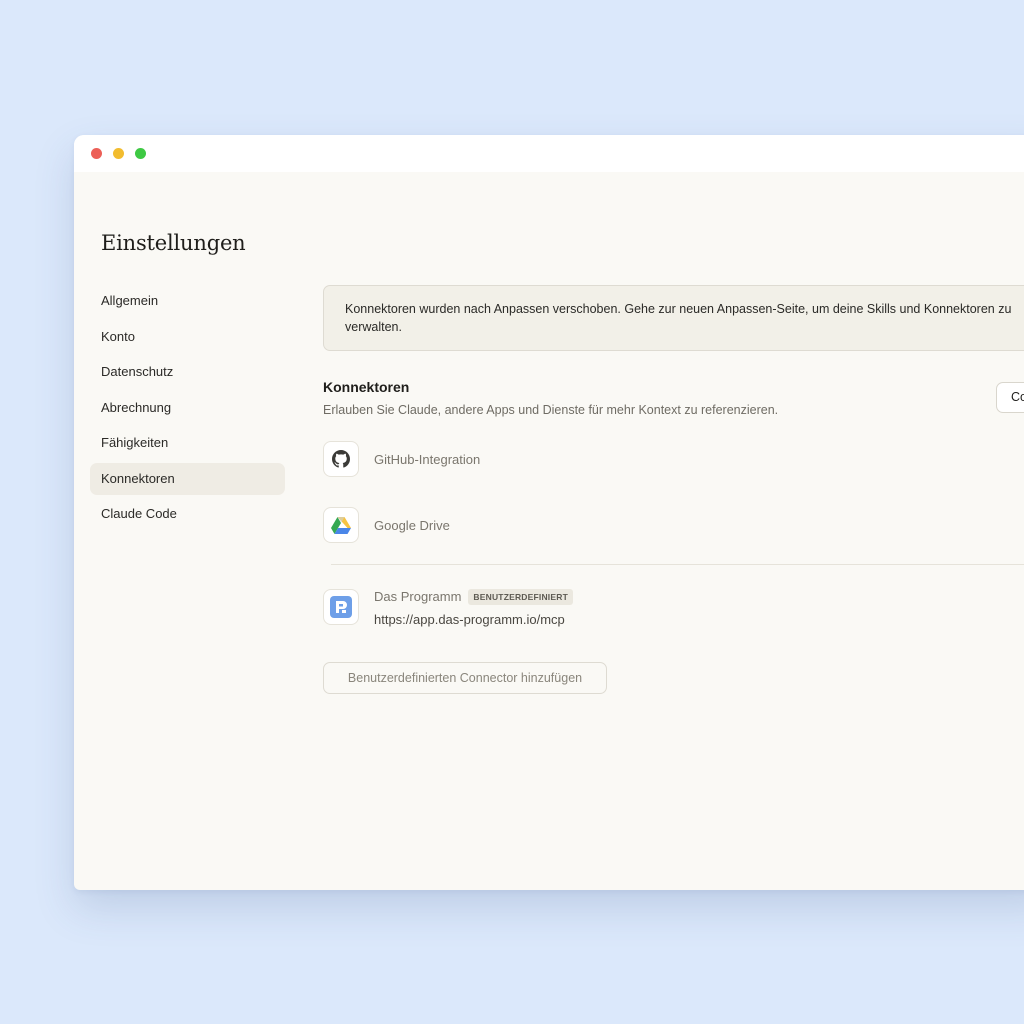  What do you see at coordinates (673, 460) in the screenshot?
I see `connector-row-github: GitHub-Integration` at bounding box center [673, 460].